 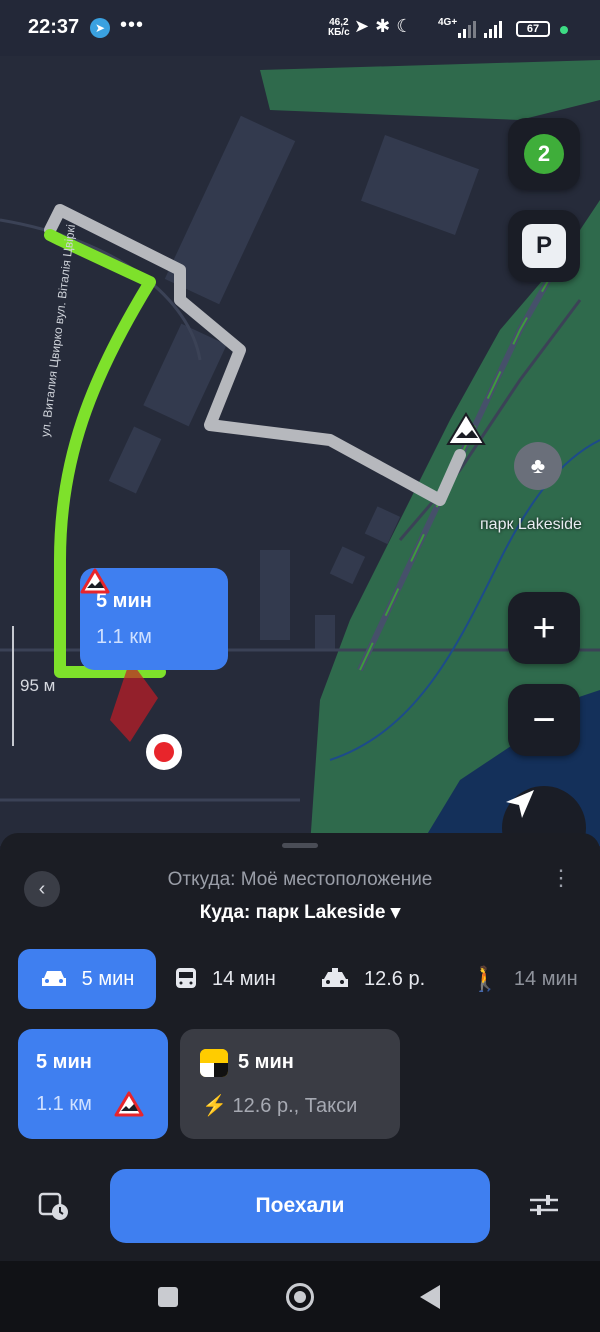 I want to click on taxi-option-time: 5 мин, so click(x=266, y=1062).